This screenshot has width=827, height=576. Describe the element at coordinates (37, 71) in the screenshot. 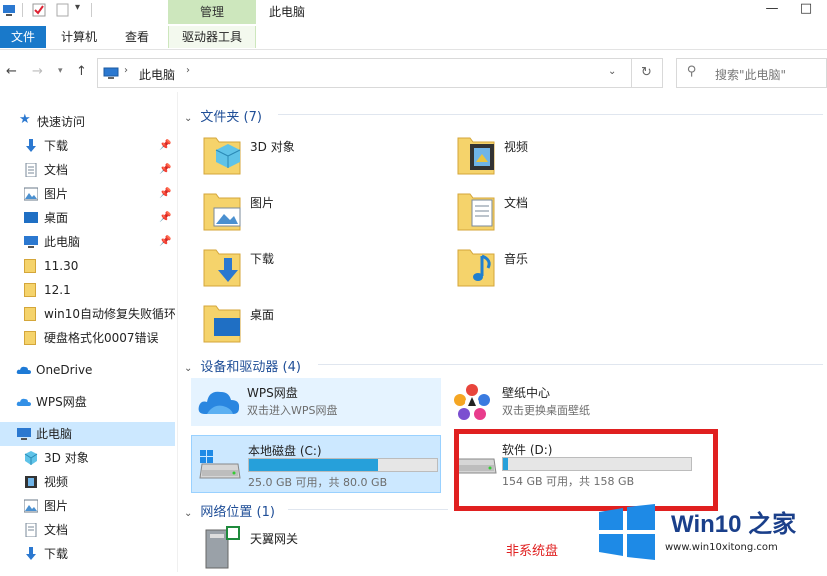

I see `forward-button: →` at that location.